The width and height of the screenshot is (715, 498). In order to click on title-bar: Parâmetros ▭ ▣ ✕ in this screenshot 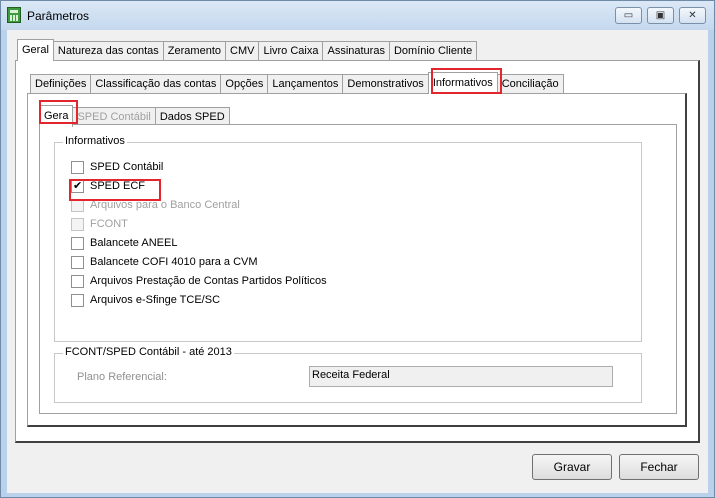, I will do `click(357, 15)`.